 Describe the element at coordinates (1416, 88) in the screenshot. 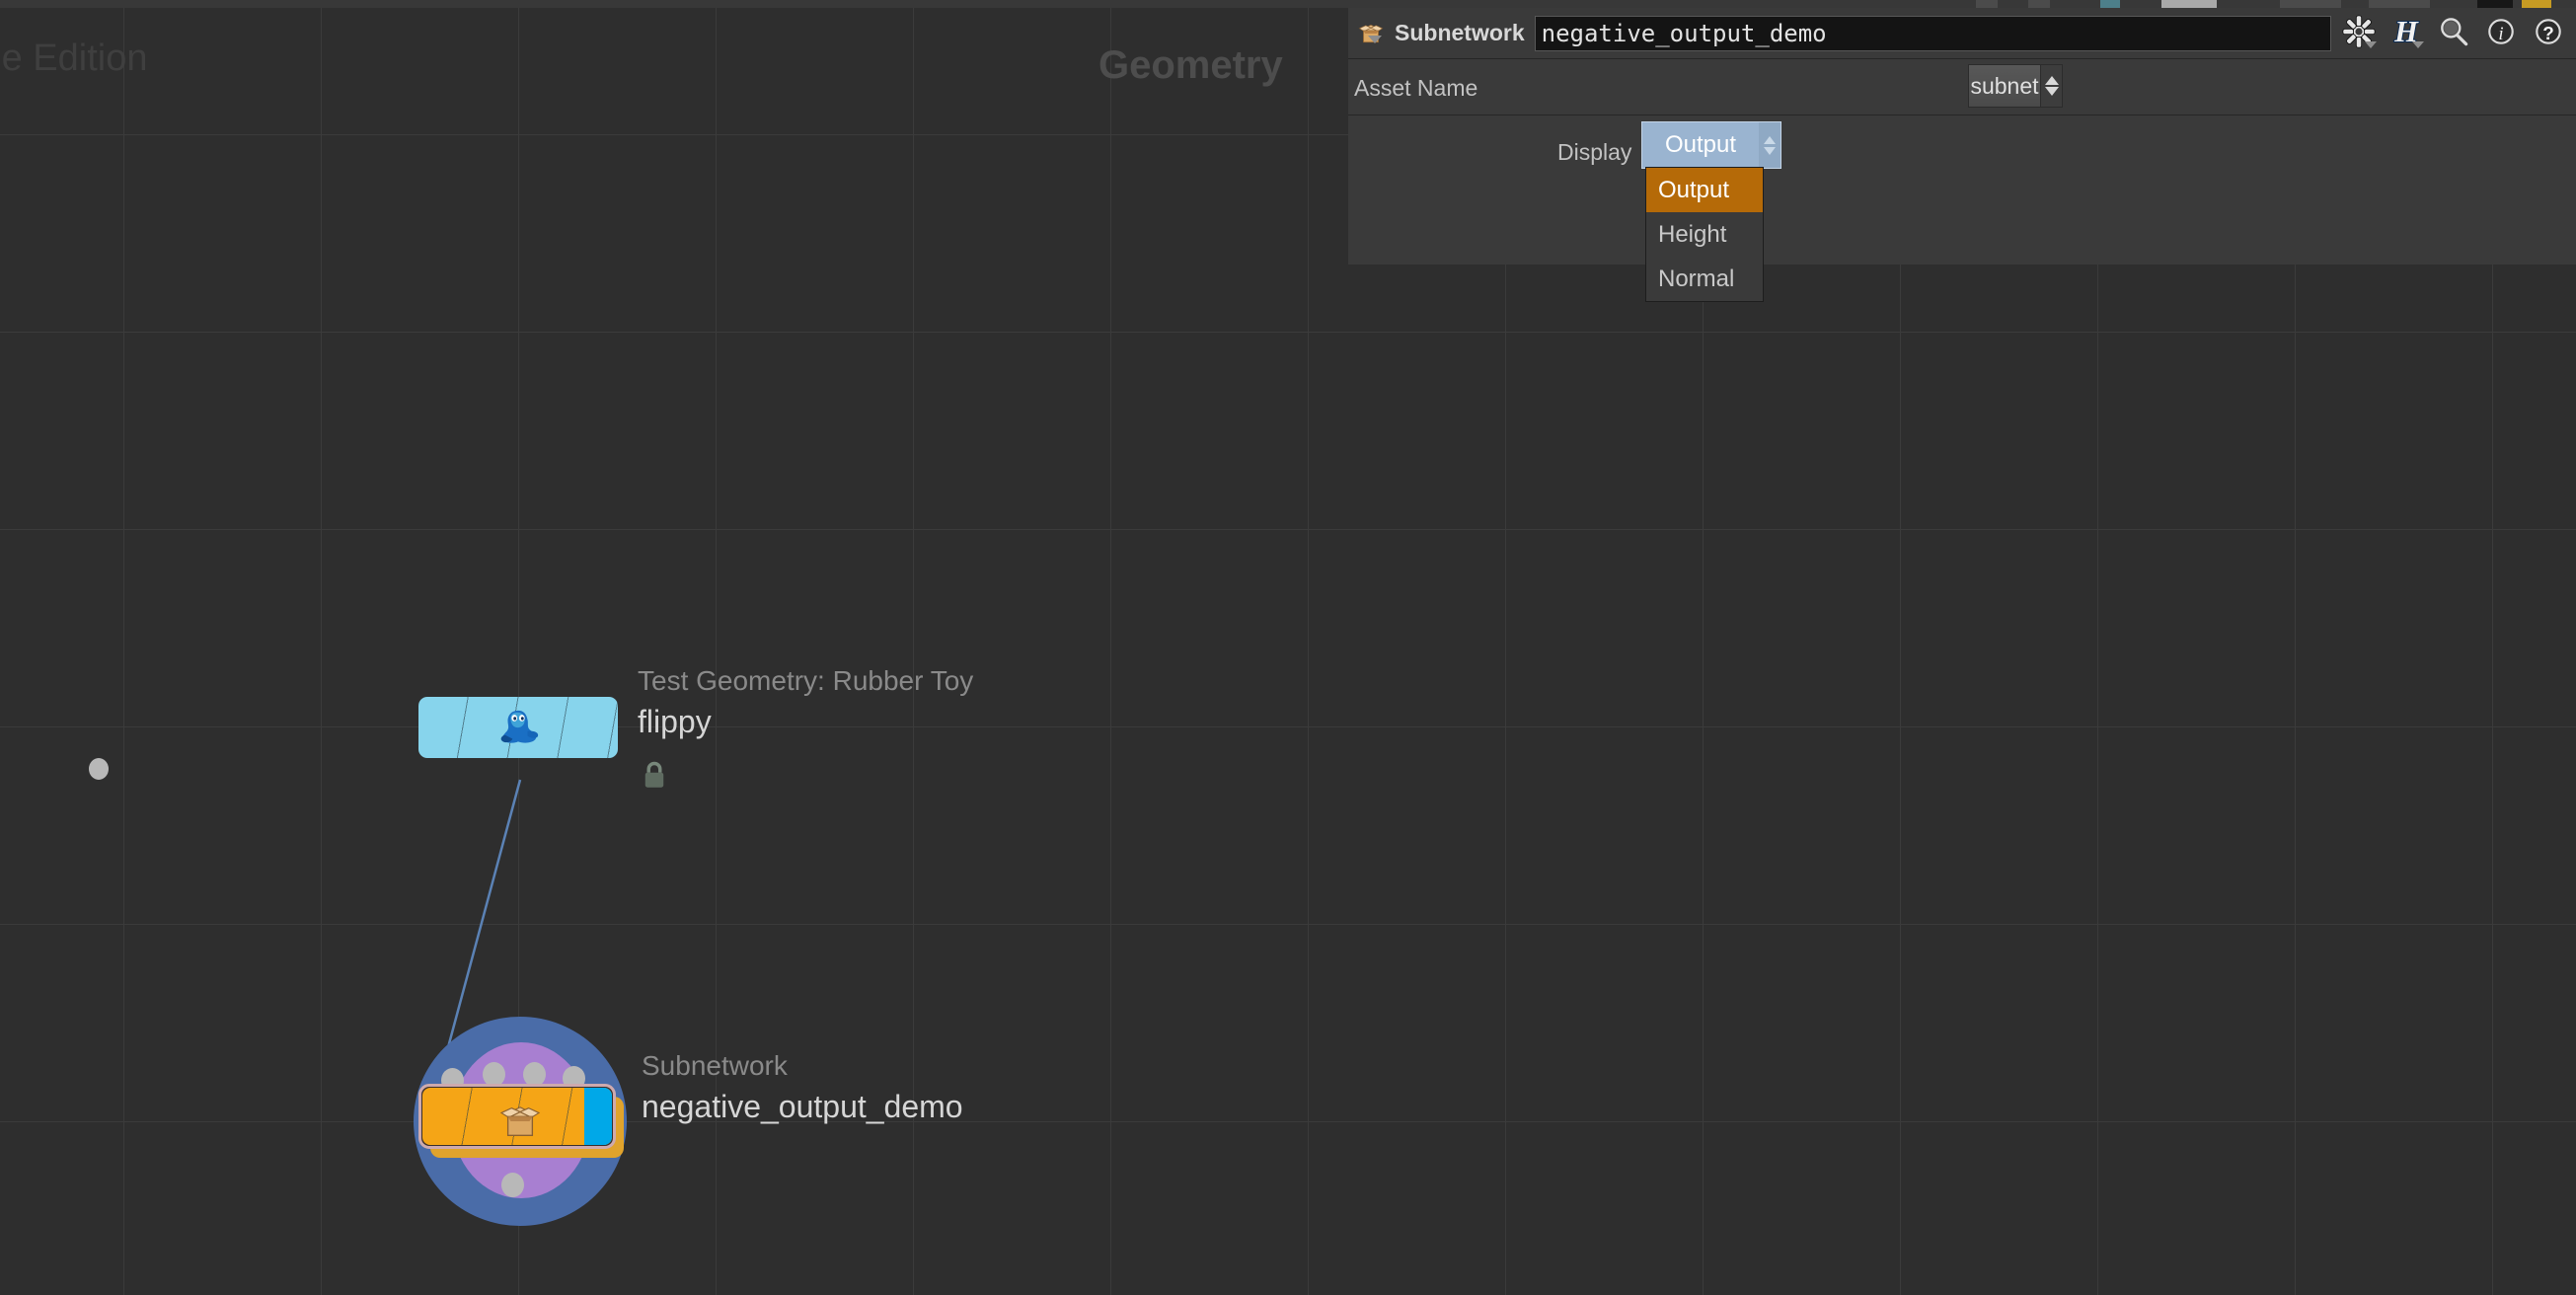

I see `asset-name-label: Asset Name` at that location.